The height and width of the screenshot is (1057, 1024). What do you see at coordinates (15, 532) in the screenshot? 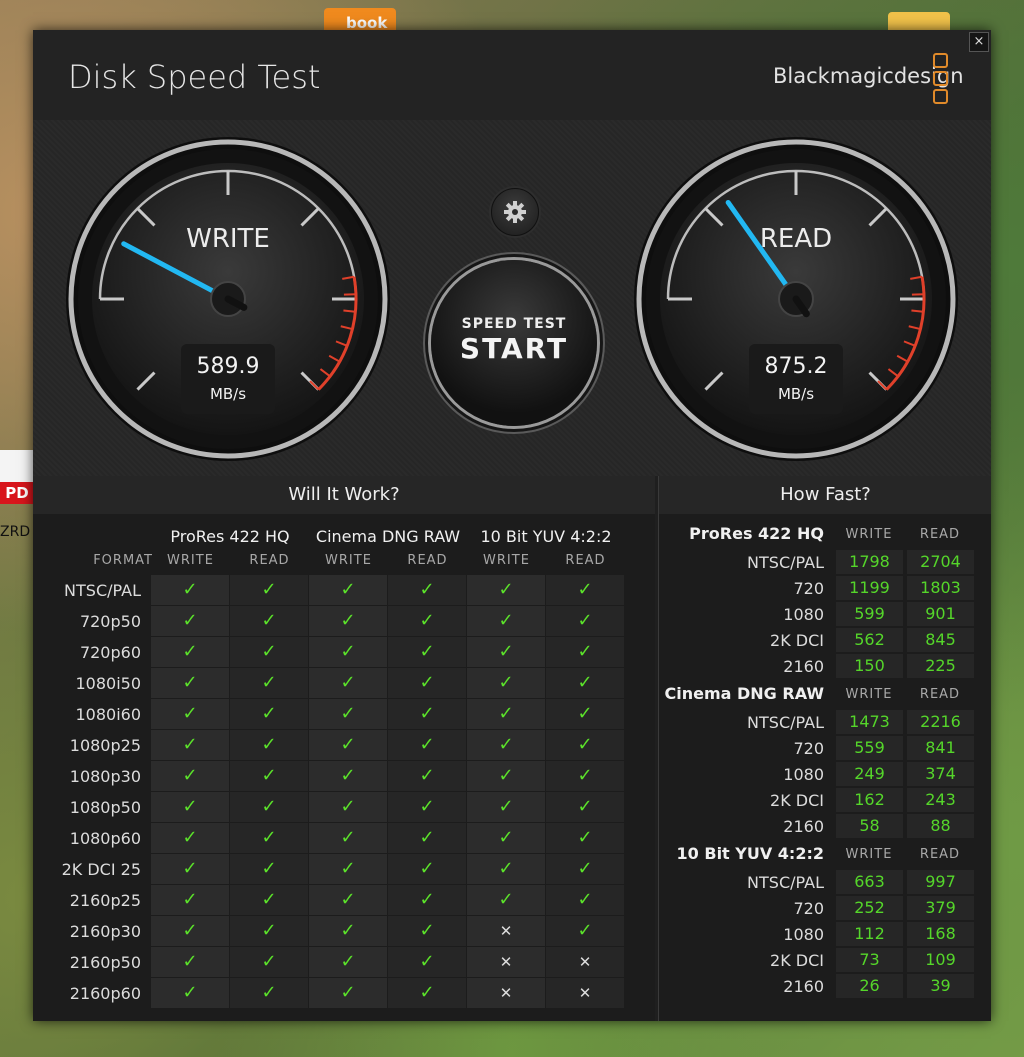
I see `desktop-file-label: ZRD` at bounding box center [15, 532].